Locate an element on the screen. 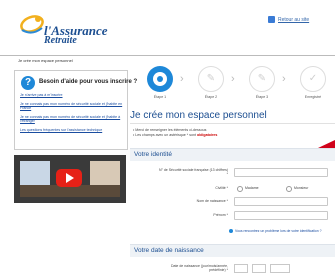  logo-line2: Retraite is located at coordinates (60, 40).